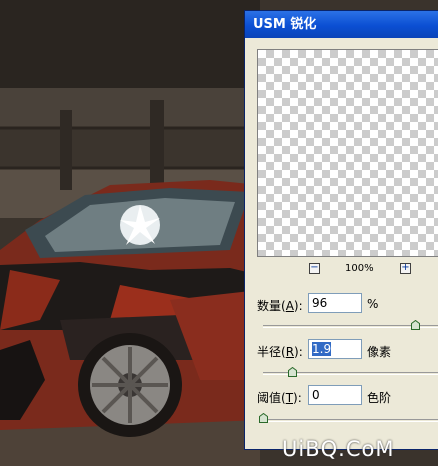 The image size is (438, 466). What do you see at coordinates (338, 449) in the screenshot?
I see `site-watermark: UiBQ.CoM` at bounding box center [338, 449].